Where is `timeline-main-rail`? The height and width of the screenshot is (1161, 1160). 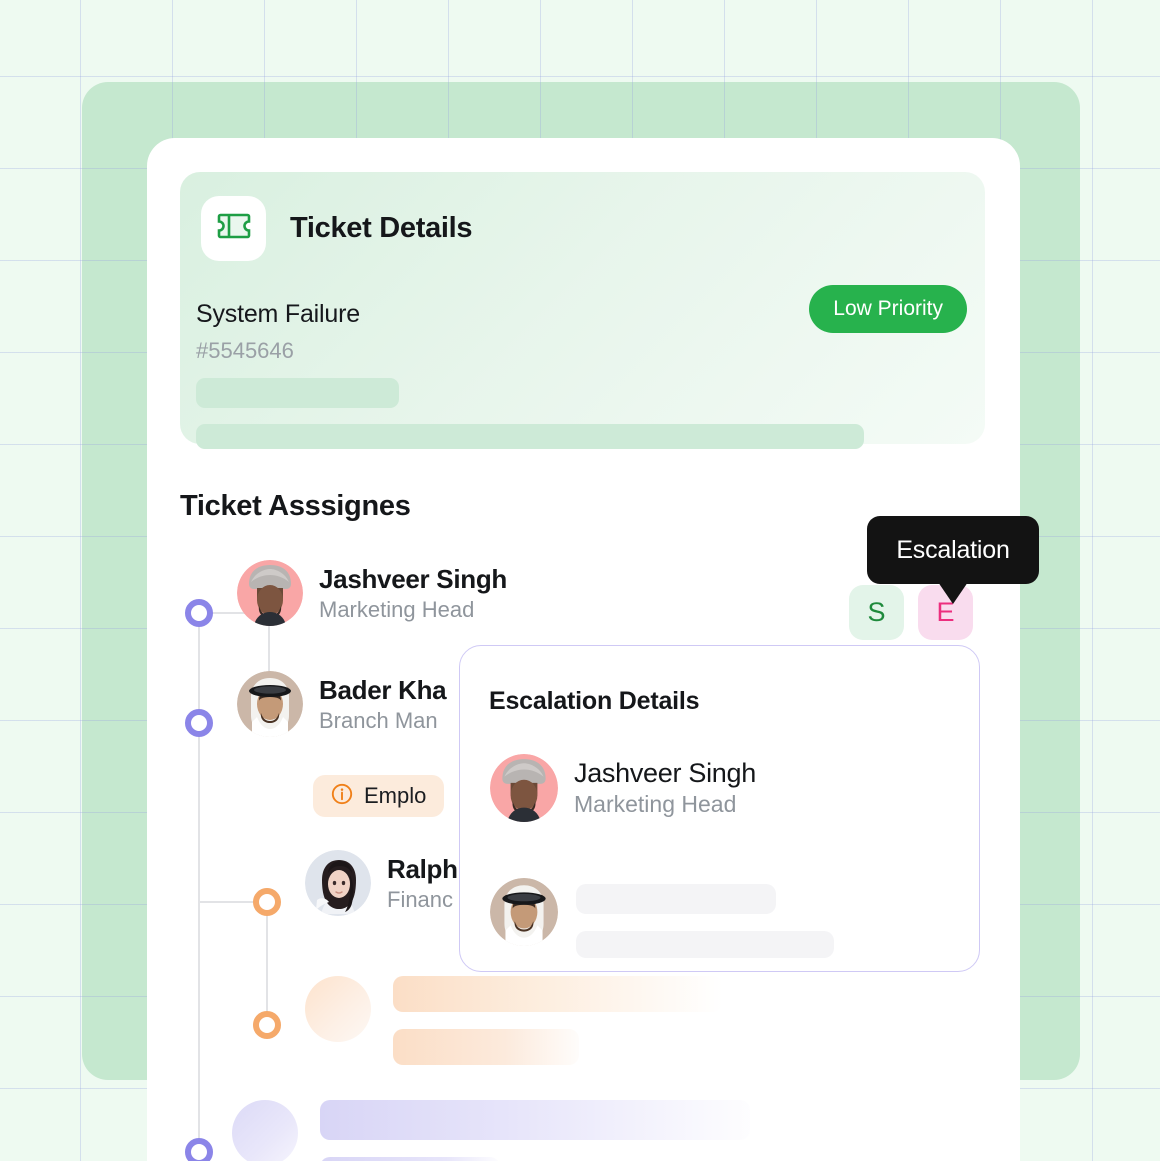 timeline-main-rail is located at coordinates (199, 887).